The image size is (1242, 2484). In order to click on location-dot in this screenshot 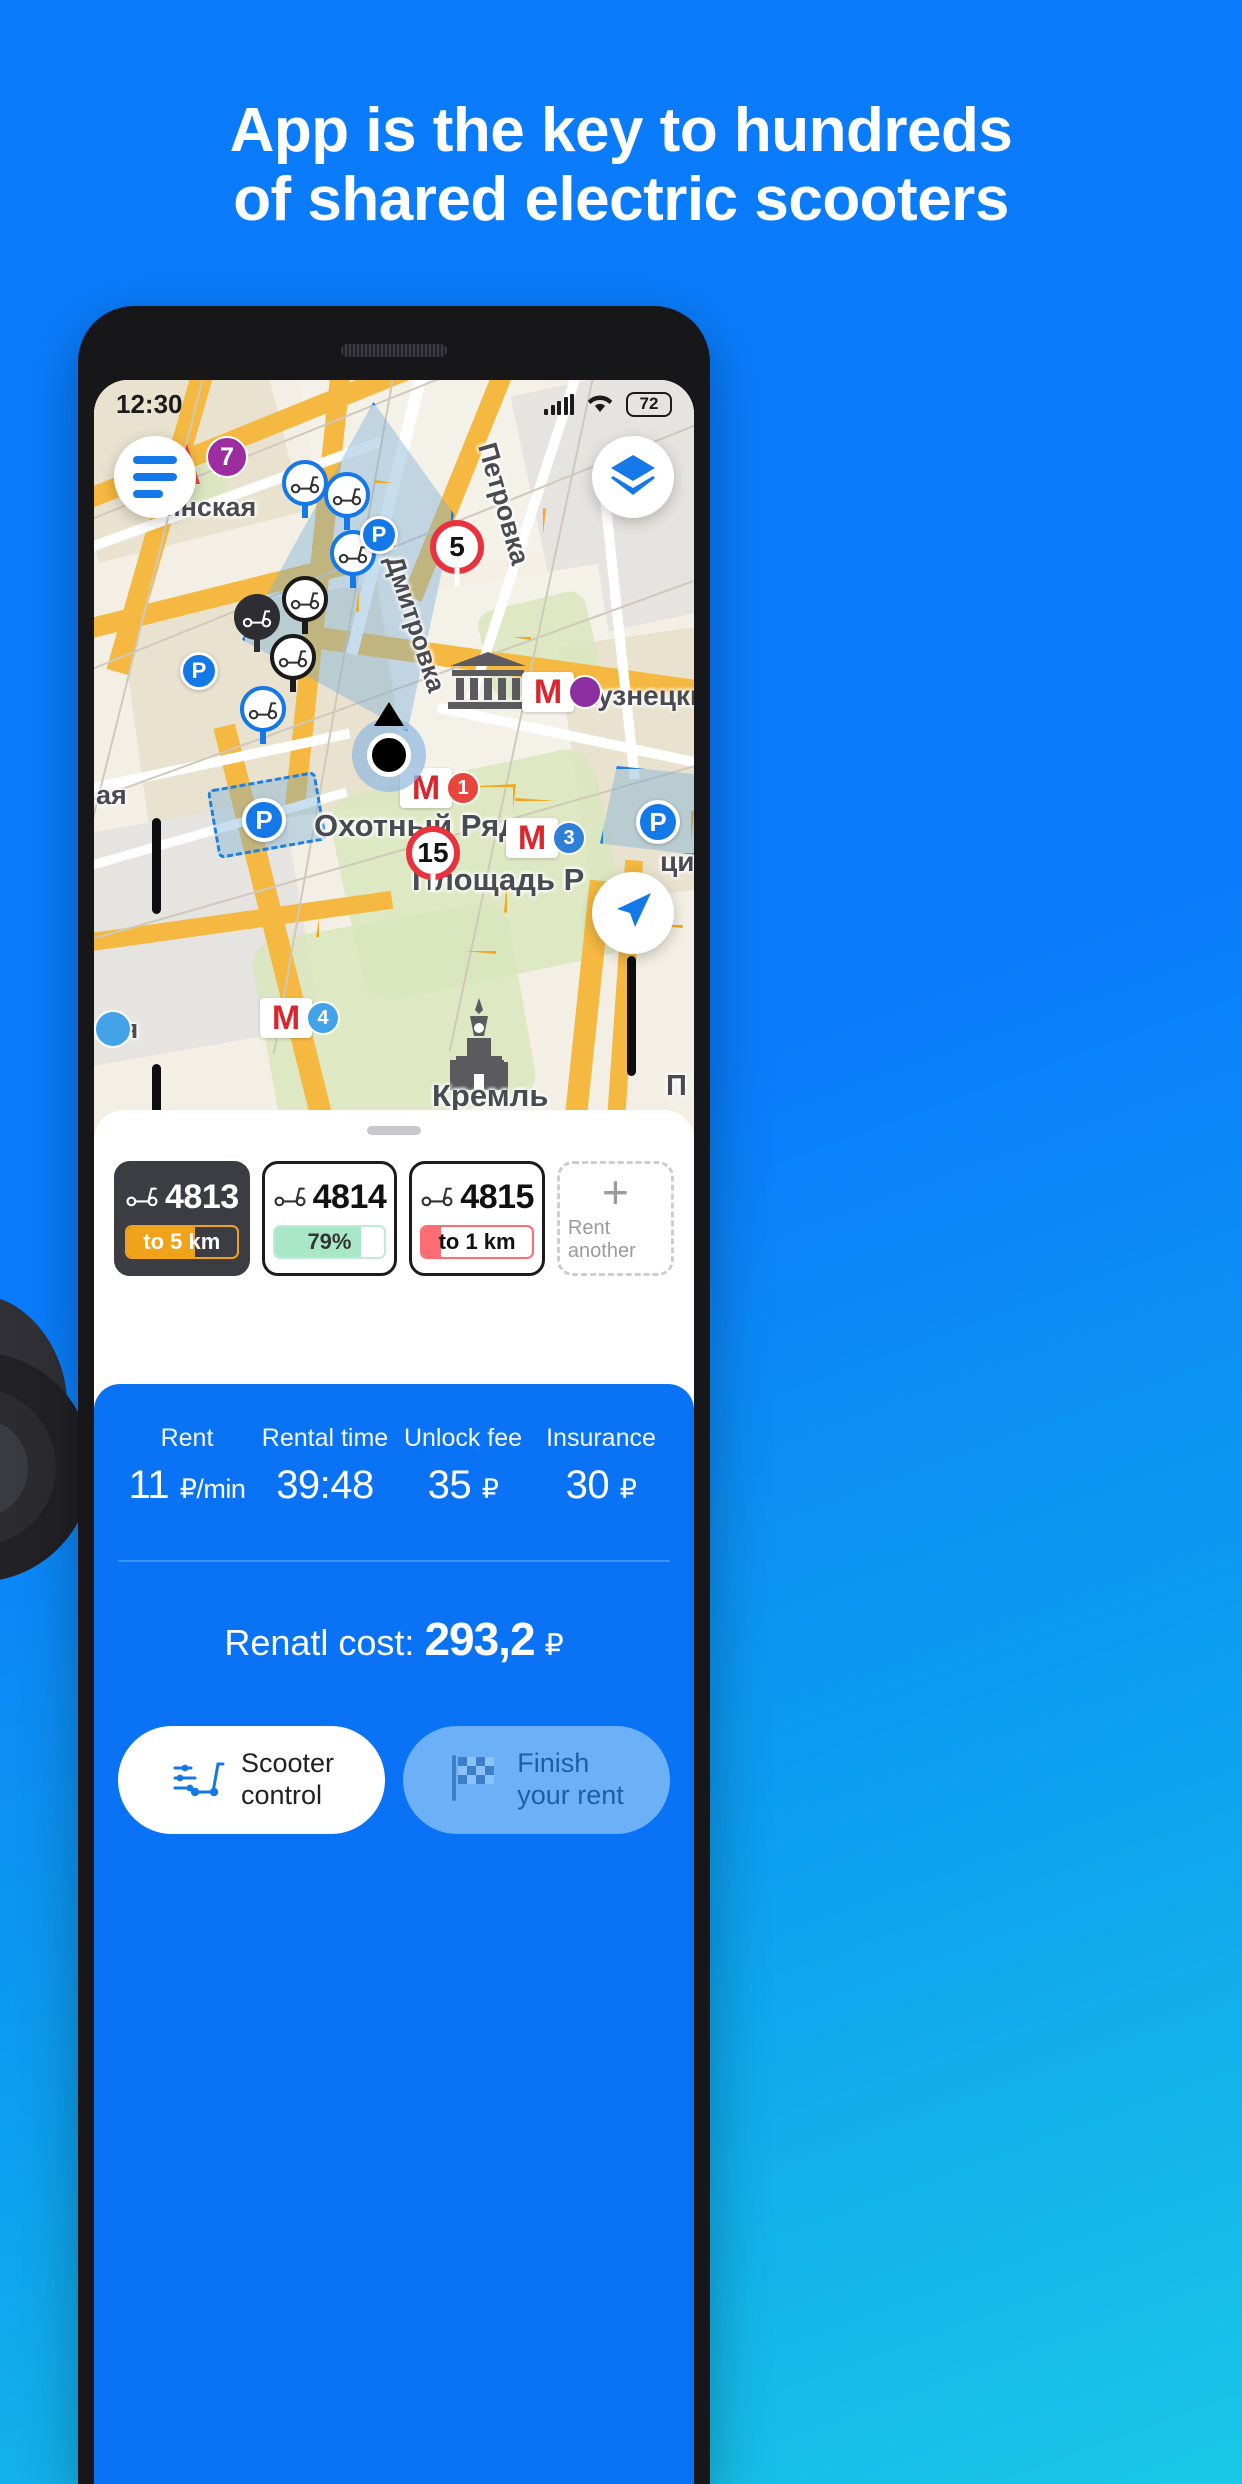, I will do `click(389, 755)`.